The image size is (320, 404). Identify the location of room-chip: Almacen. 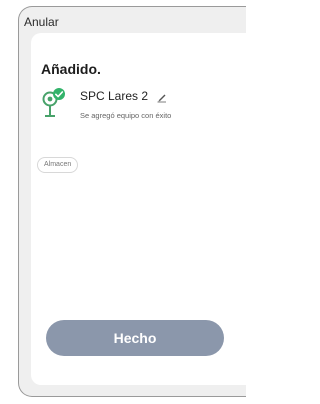
(58, 165).